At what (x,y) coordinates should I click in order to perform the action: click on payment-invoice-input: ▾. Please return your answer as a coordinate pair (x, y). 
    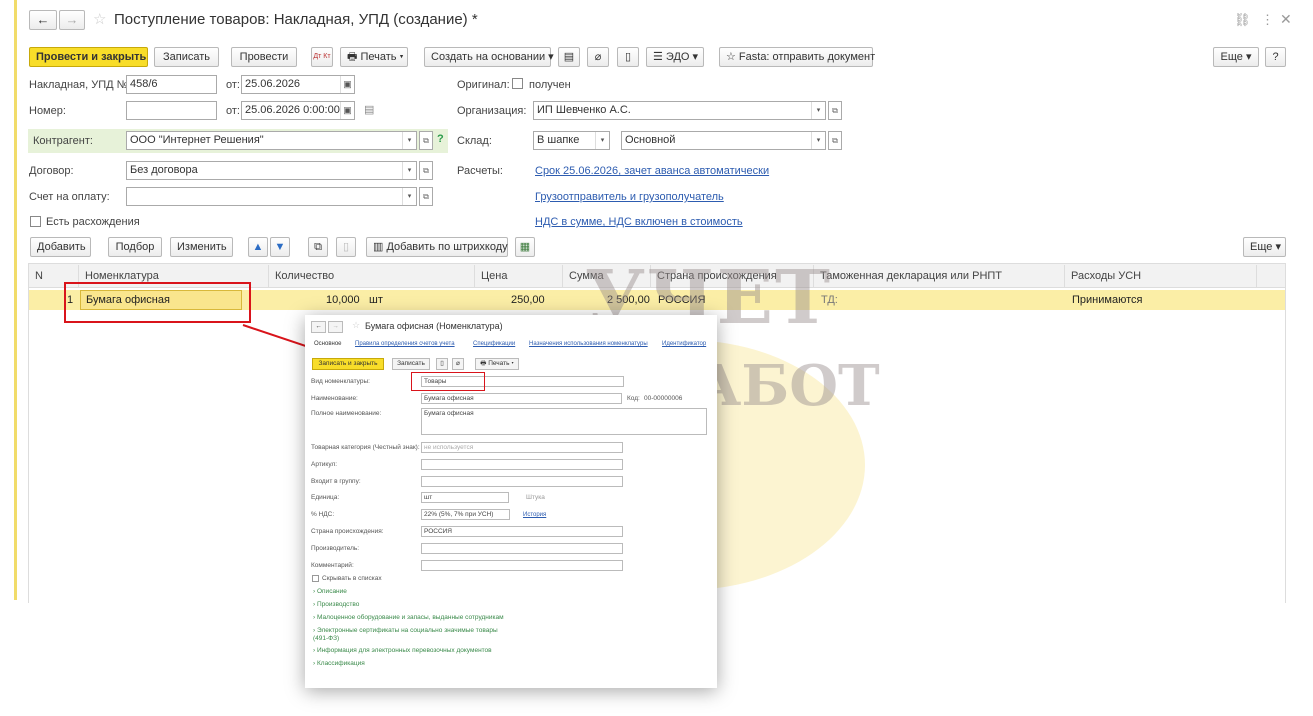
    Looking at the image, I should click on (271, 196).